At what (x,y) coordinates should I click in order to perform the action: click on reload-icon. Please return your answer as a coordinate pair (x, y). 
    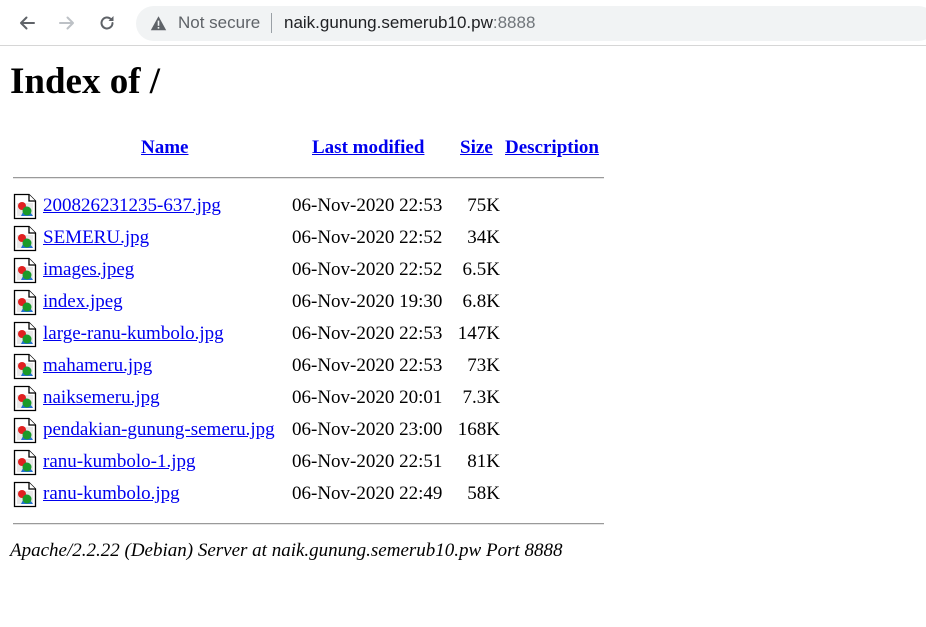
    Looking at the image, I should click on (107, 23).